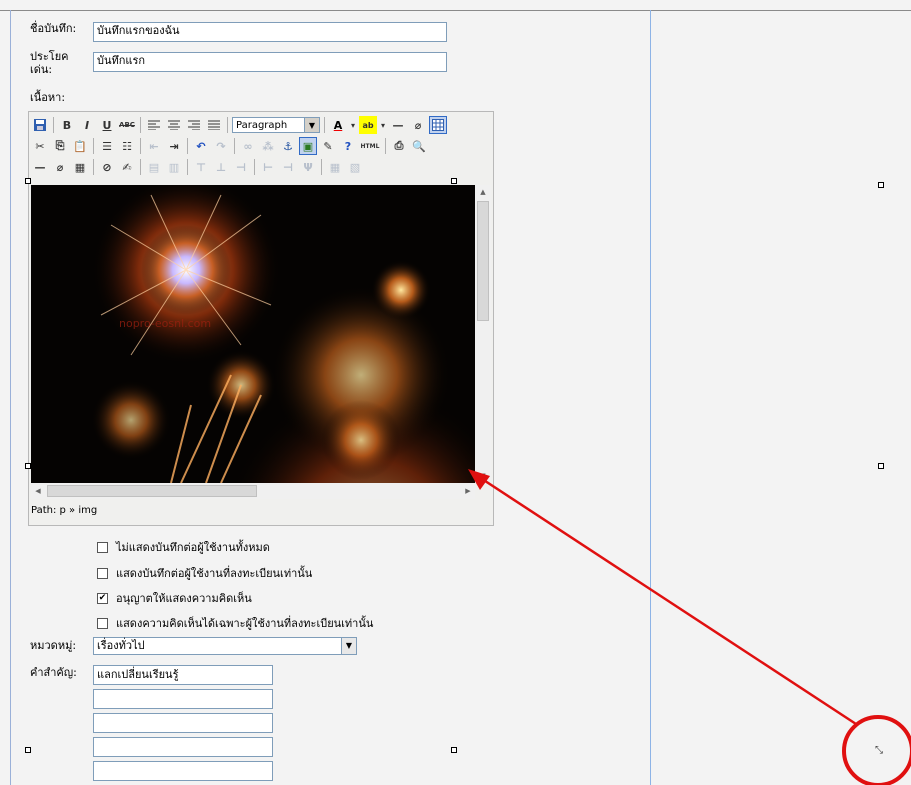 The image size is (911, 785). What do you see at coordinates (666, 599) in the screenshot?
I see `annotation-arrow` at bounding box center [666, 599].